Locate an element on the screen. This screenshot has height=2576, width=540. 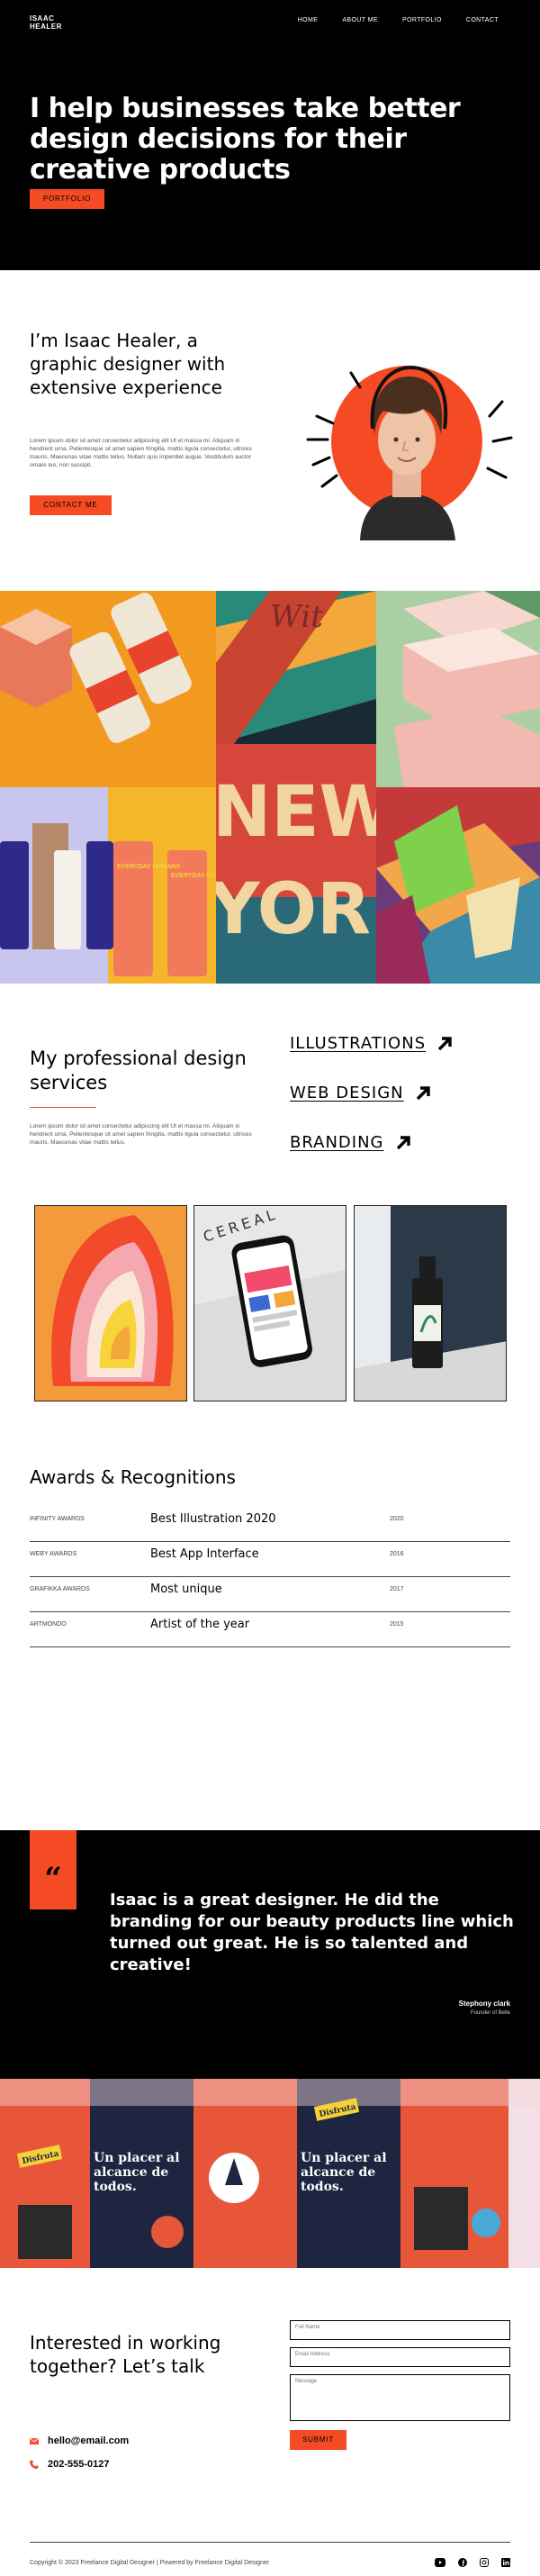
illustration-image is located at coordinates (111, 1303).